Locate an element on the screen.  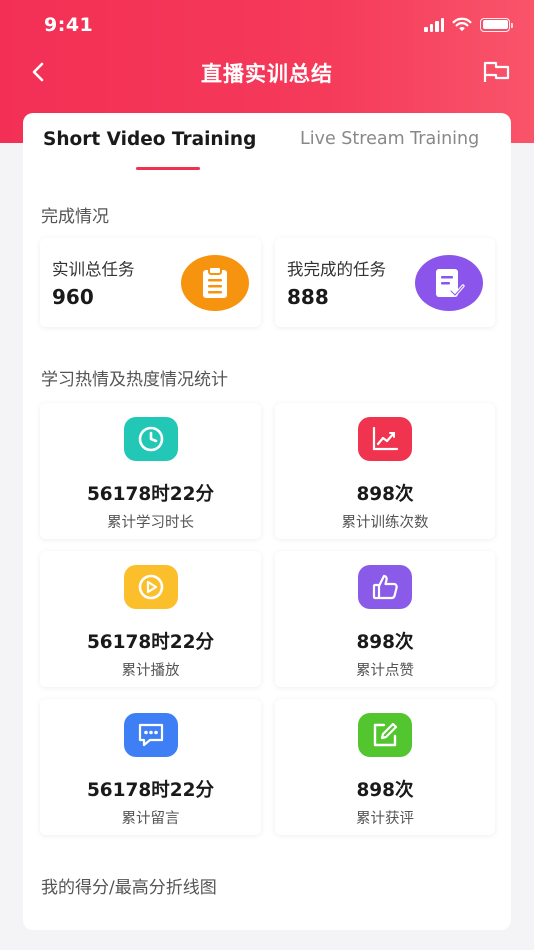
completed-tasks-value: 888 is located at coordinates (308, 297).